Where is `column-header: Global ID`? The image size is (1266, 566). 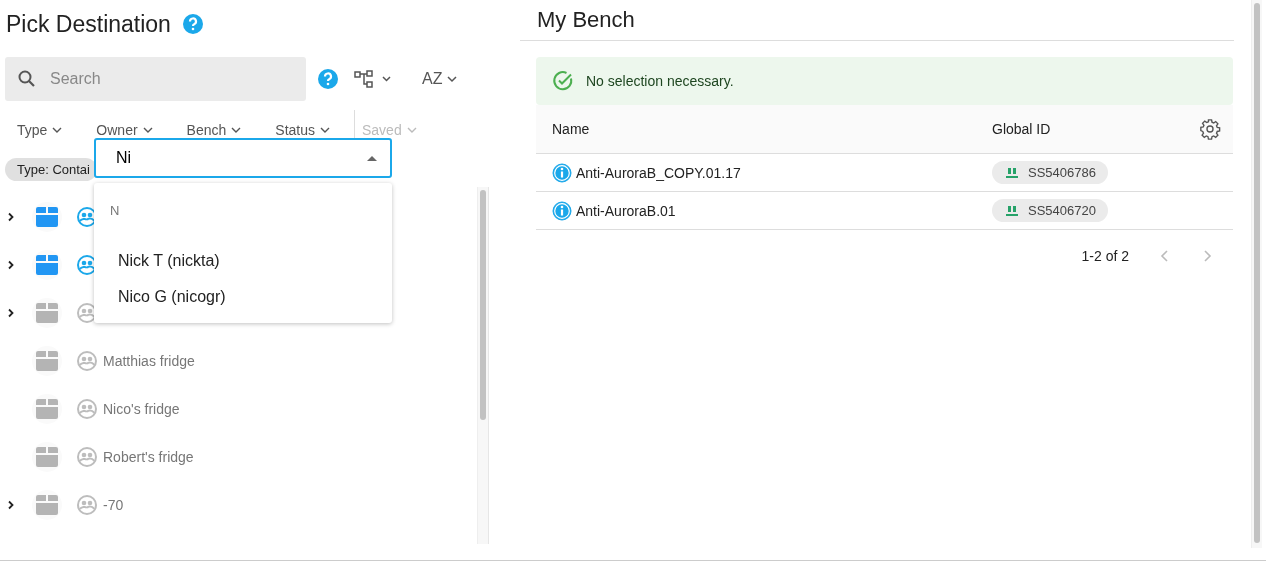 column-header: Global ID is located at coordinates (1022, 129).